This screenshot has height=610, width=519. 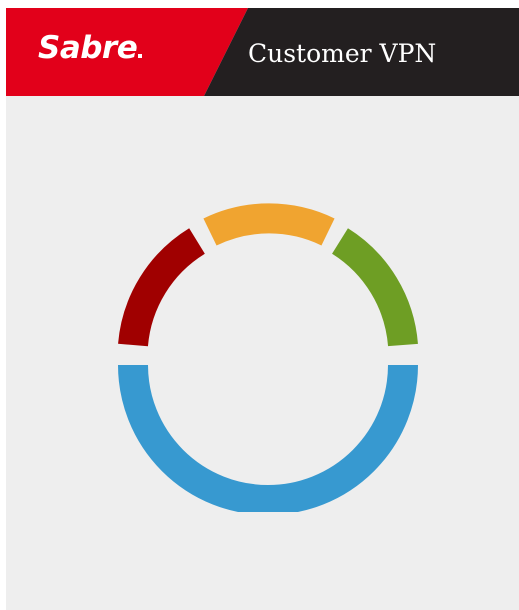 What do you see at coordinates (374, 287) in the screenshot?
I see `spinner-segment-green` at bounding box center [374, 287].